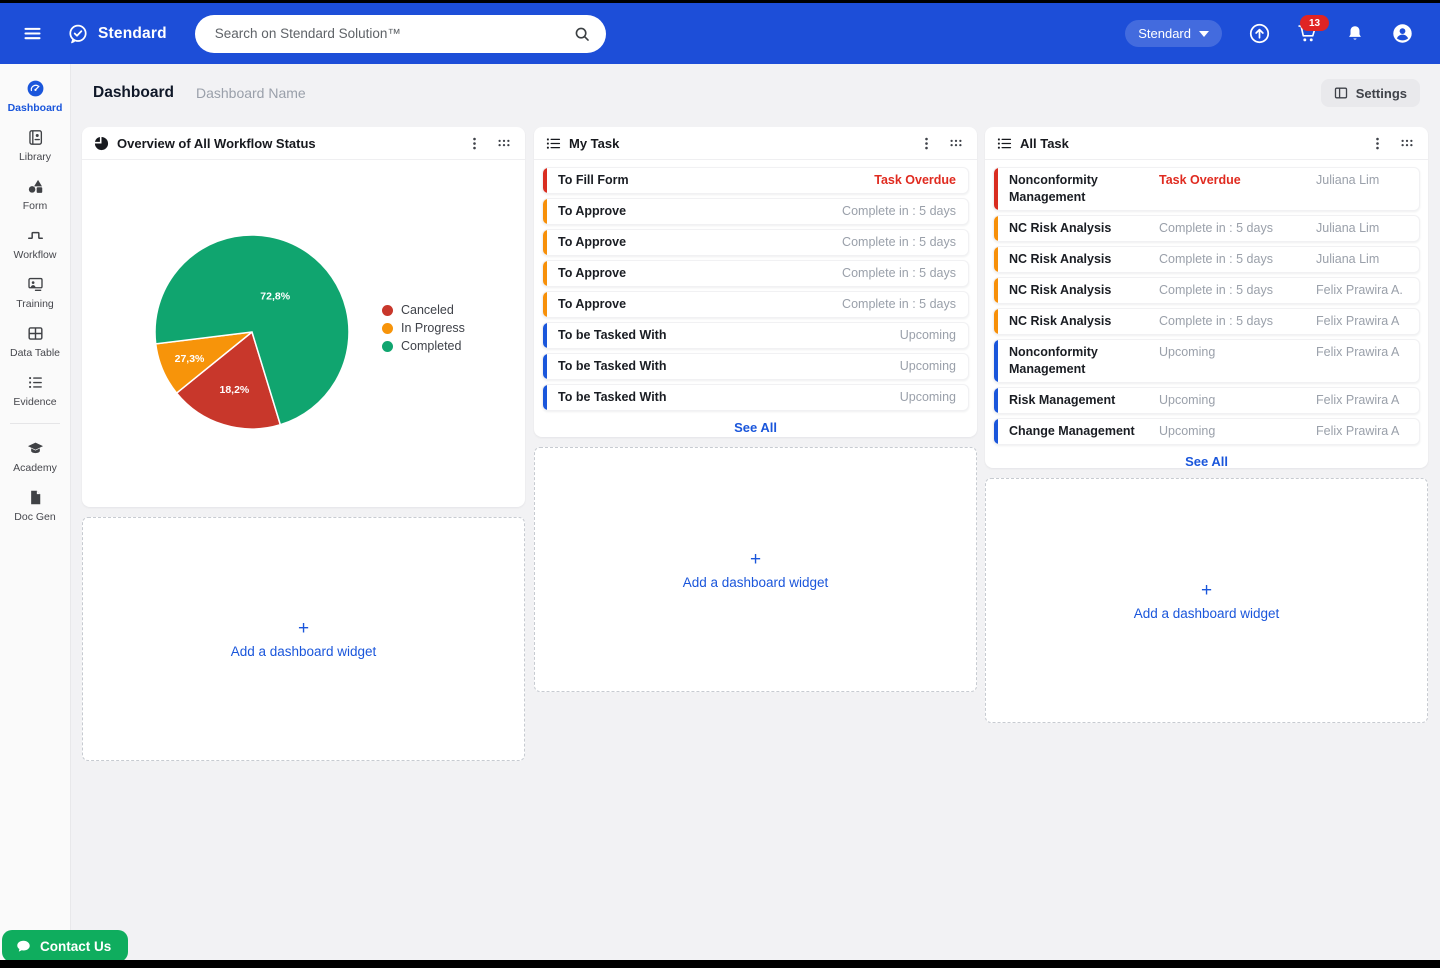 The width and height of the screenshot is (1440, 968). I want to click on search-icon, so click(582, 34).